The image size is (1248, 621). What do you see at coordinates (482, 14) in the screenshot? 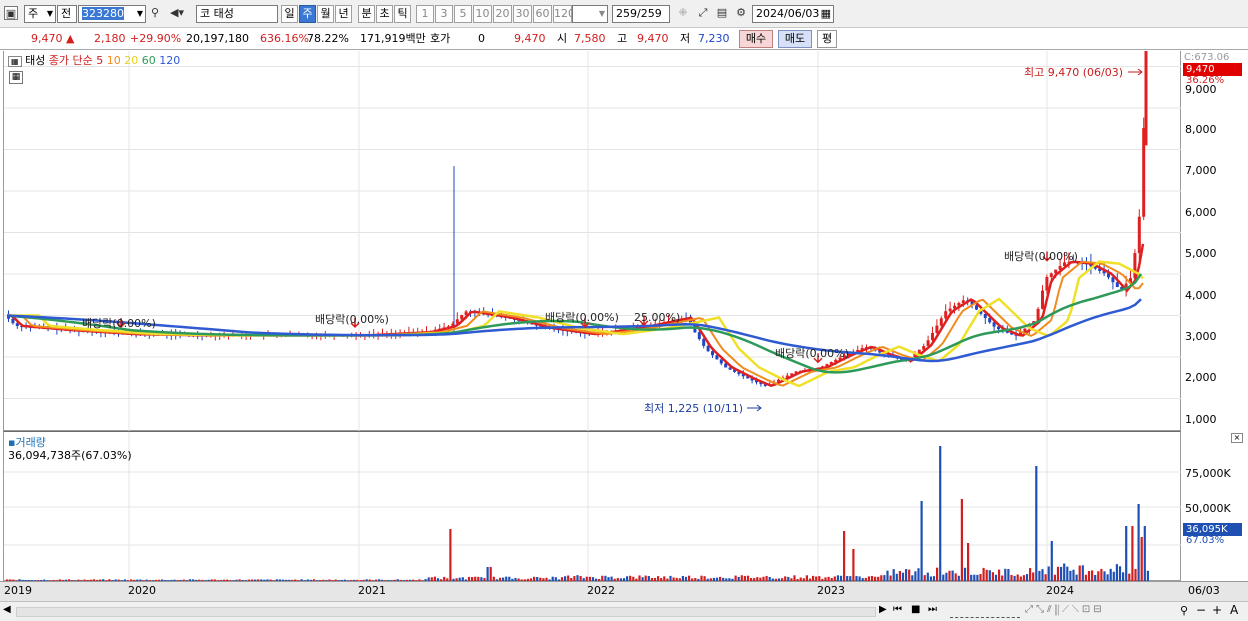
I see `interval-10-button: 10` at bounding box center [482, 14].